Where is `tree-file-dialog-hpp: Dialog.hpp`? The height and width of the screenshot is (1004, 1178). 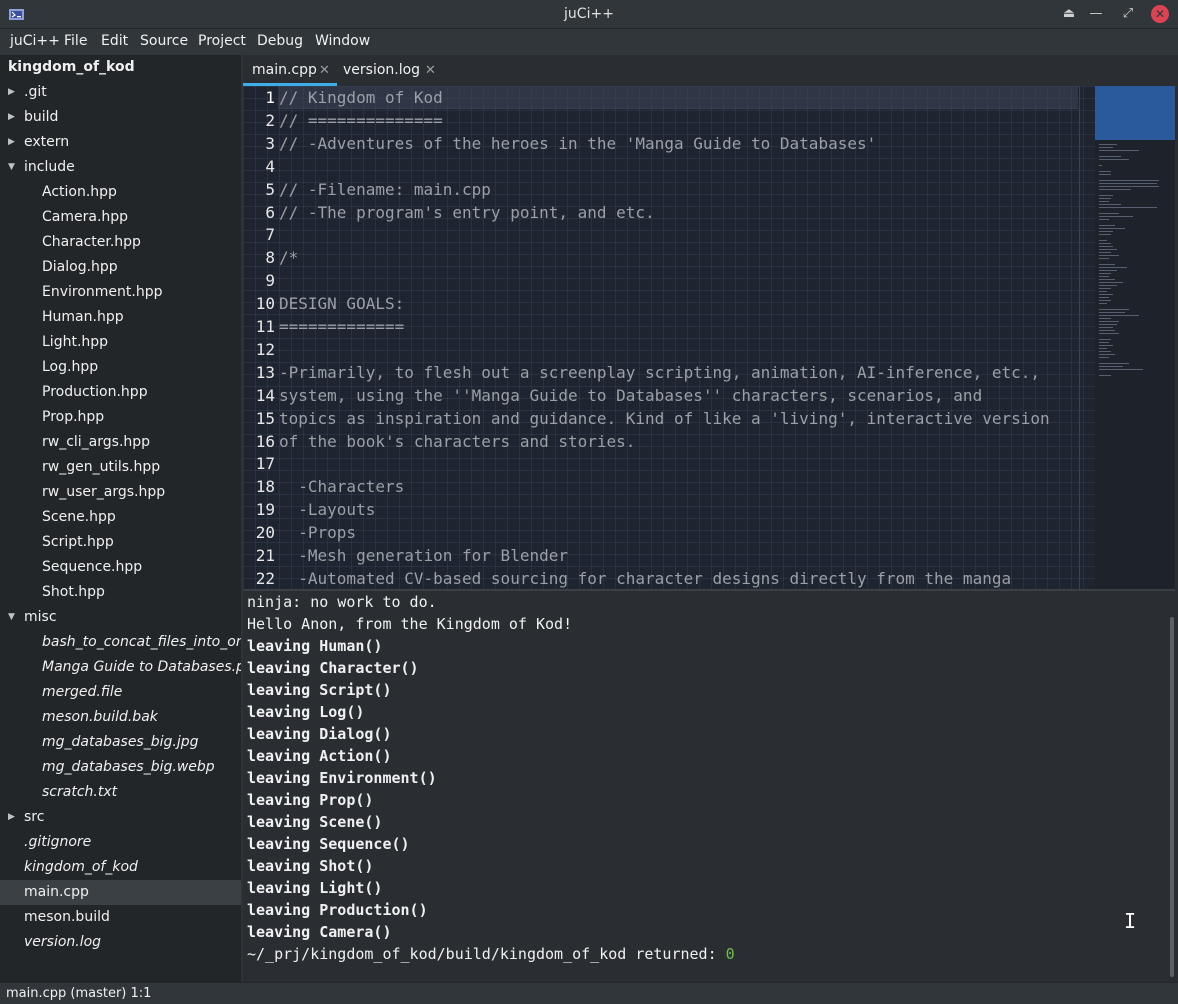
tree-file-dialog-hpp: Dialog.hpp is located at coordinates (120, 267).